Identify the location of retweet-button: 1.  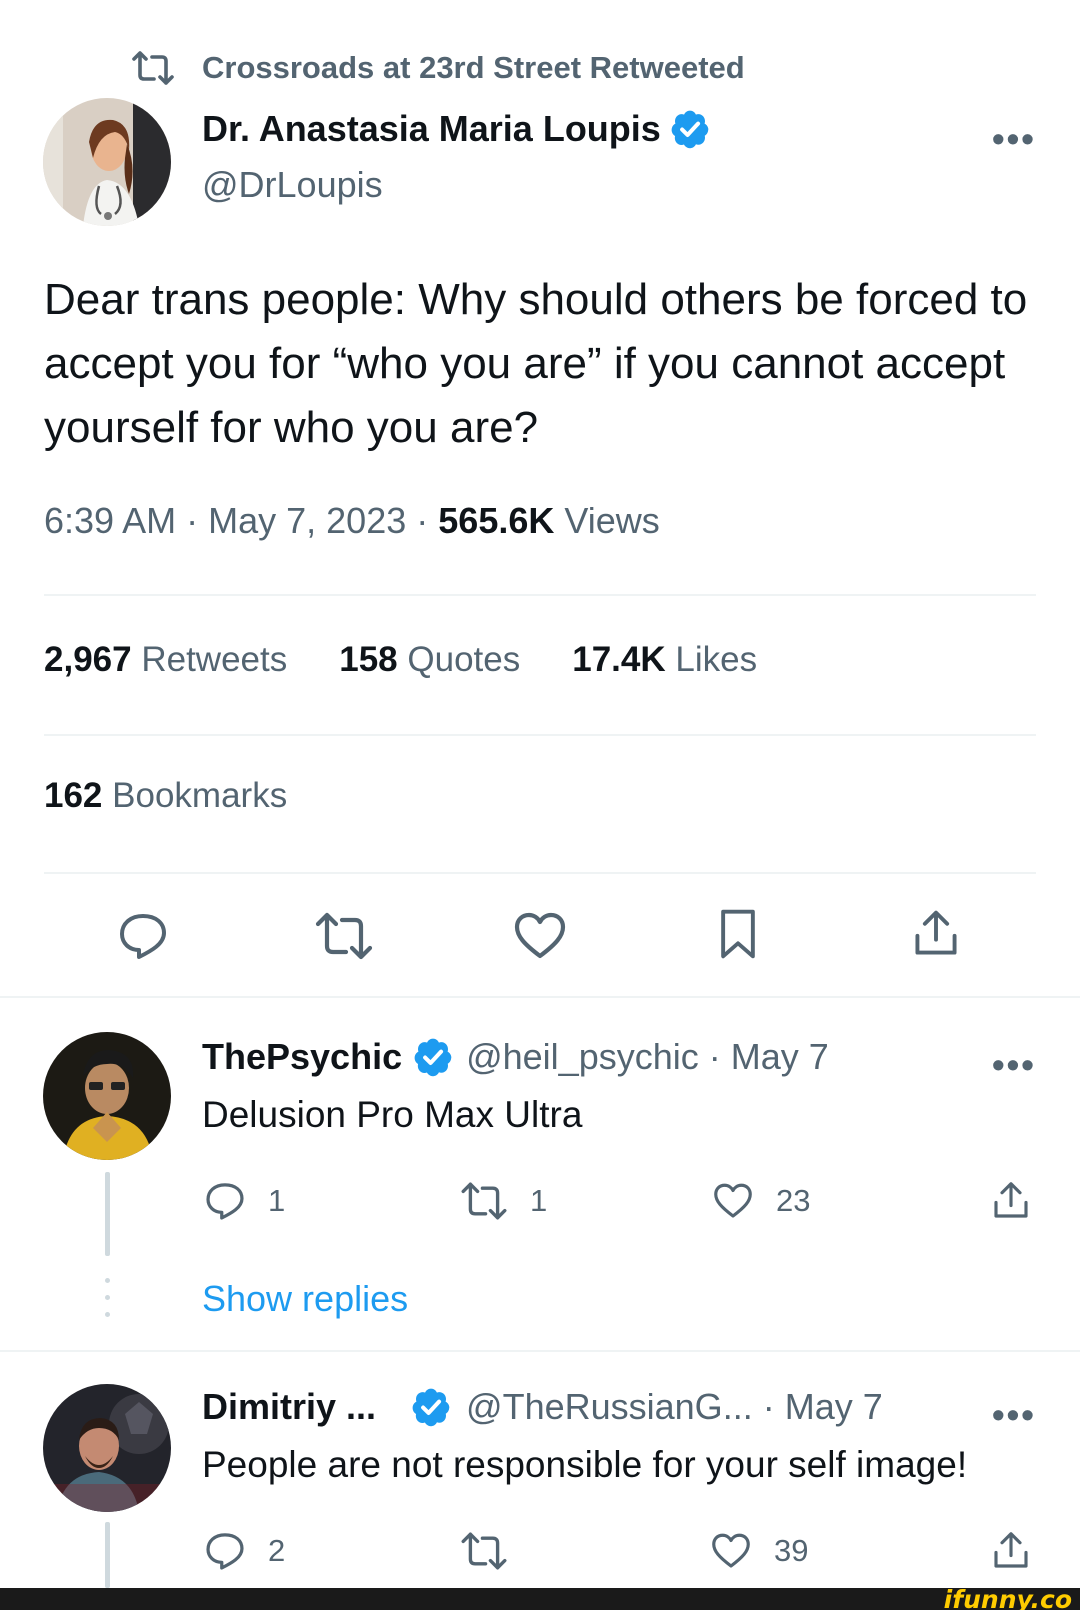
(503, 1201).